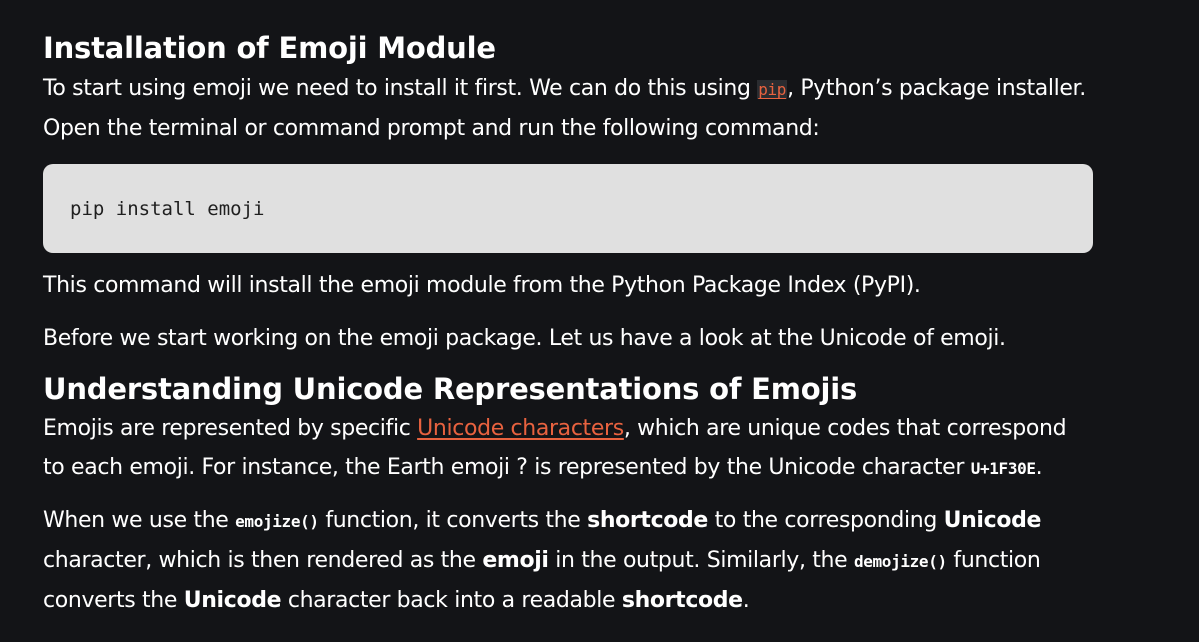 Image resolution: width=1199 pixels, height=642 pixels. Describe the element at coordinates (230, 428) in the screenshot. I see `text-segment: Emojis are represented by specific` at that location.